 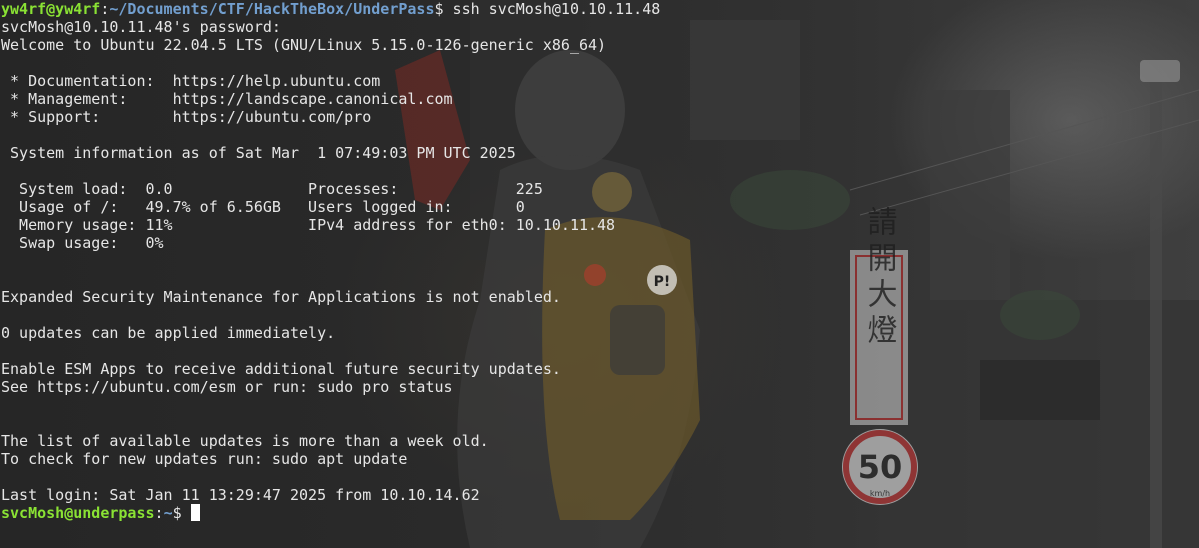 What do you see at coordinates (82, 243) in the screenshot?
I see `output-line: Swap usage: 0%` at bounding box center [82, 243].